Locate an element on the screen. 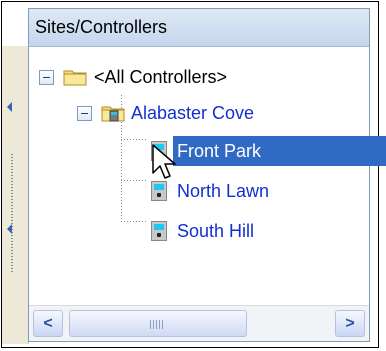  scroll-right-button: > is located at coordinates (350, 323).